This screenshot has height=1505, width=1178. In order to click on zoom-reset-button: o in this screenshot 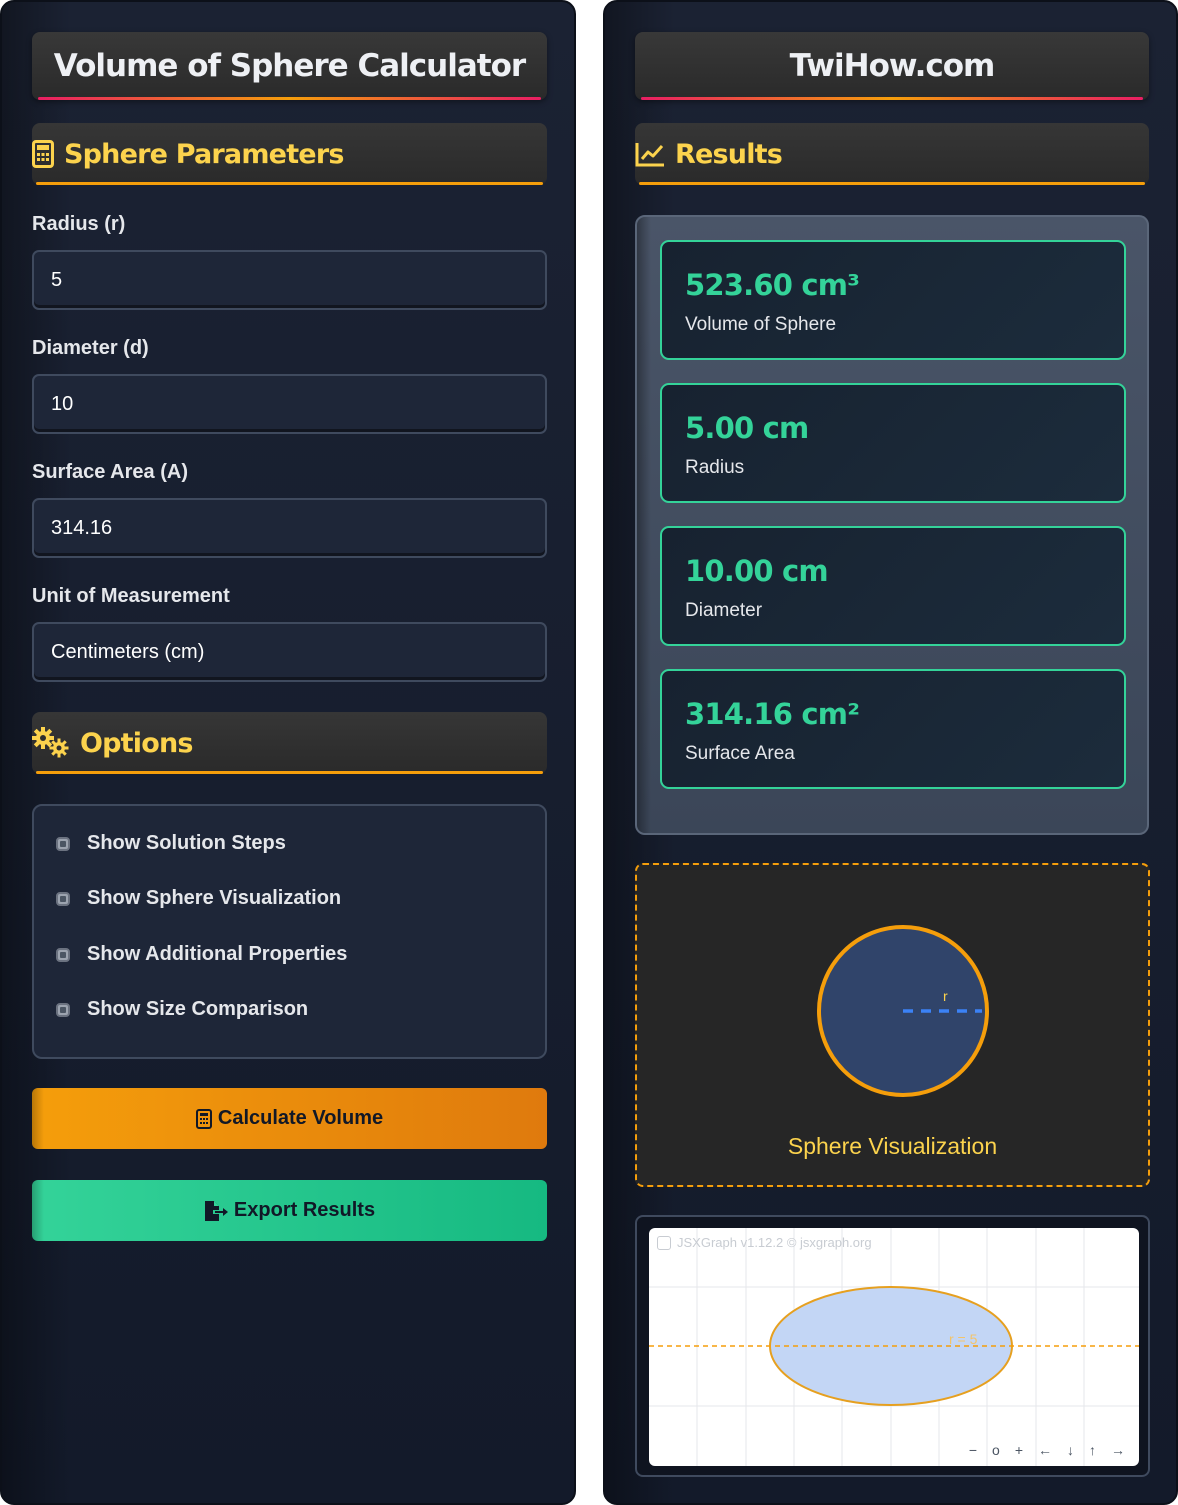, I will do `click(996, 1450)`.